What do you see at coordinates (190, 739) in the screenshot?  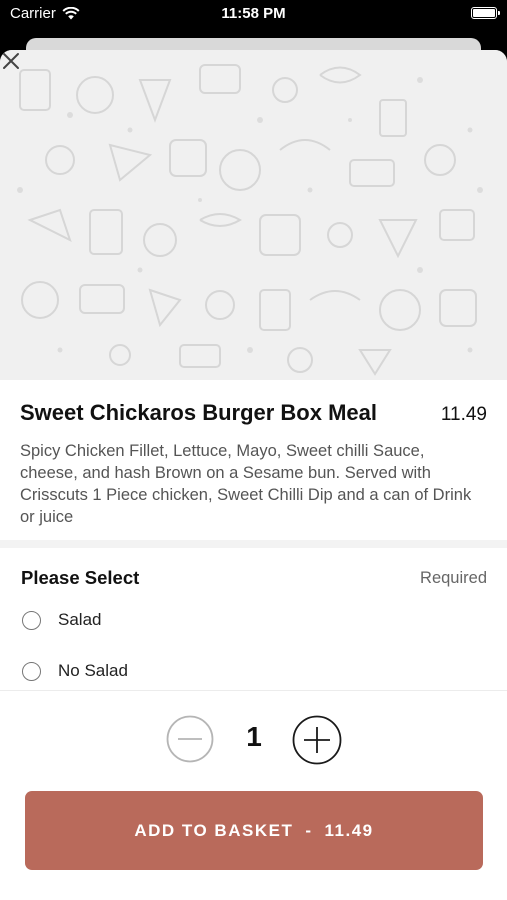 I see `minus-icon` at bounding box center [190, 739].